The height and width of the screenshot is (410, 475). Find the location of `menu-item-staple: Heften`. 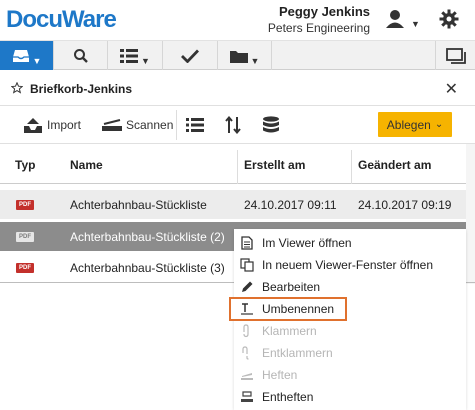

menu-item-staple: Heften is located at coordinates (350, 375).